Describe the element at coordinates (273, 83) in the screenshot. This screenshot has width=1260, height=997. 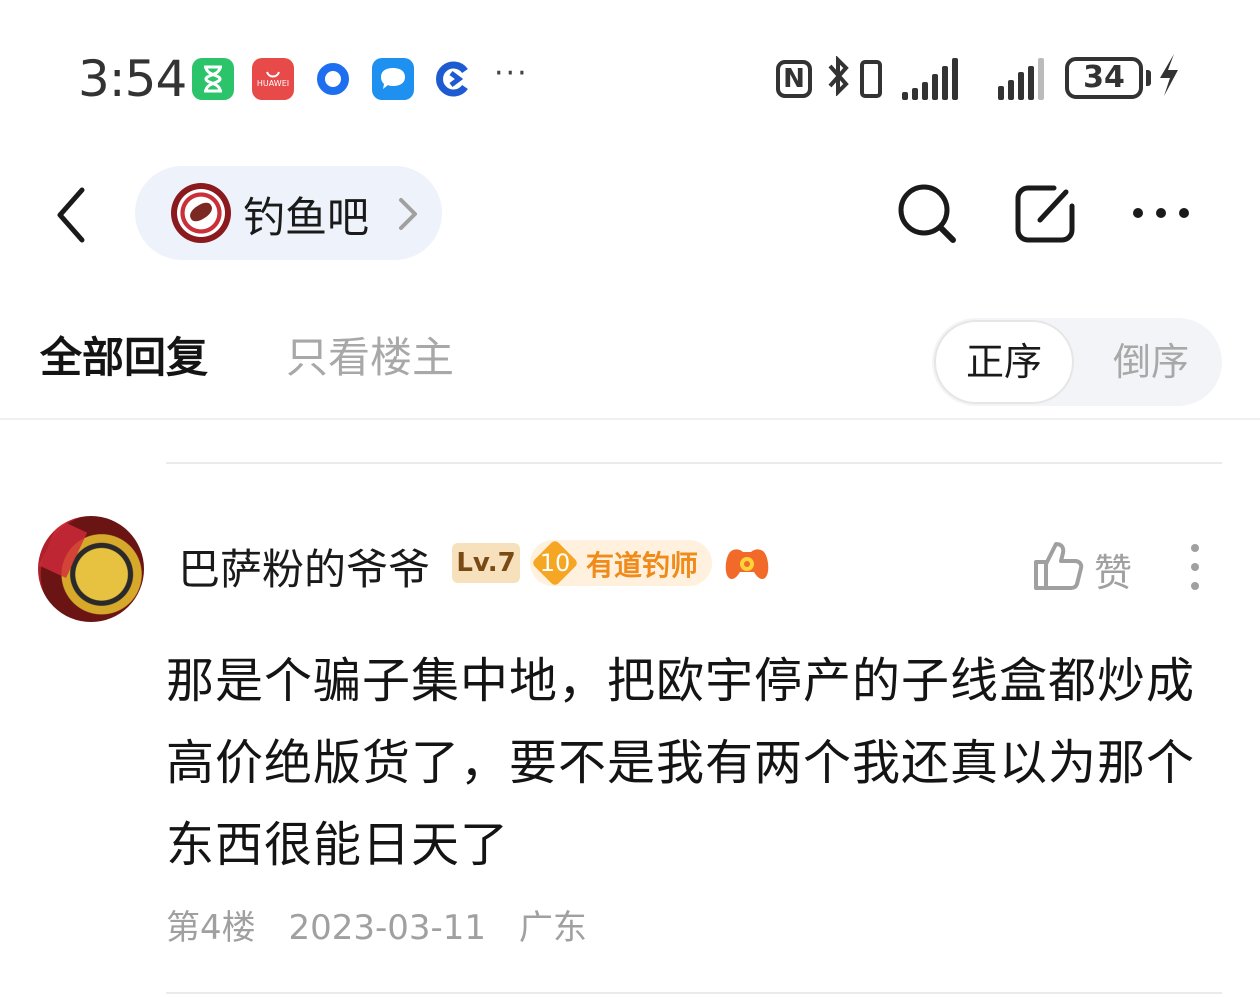
I see `huawei-label: HUAWEI` at that location.